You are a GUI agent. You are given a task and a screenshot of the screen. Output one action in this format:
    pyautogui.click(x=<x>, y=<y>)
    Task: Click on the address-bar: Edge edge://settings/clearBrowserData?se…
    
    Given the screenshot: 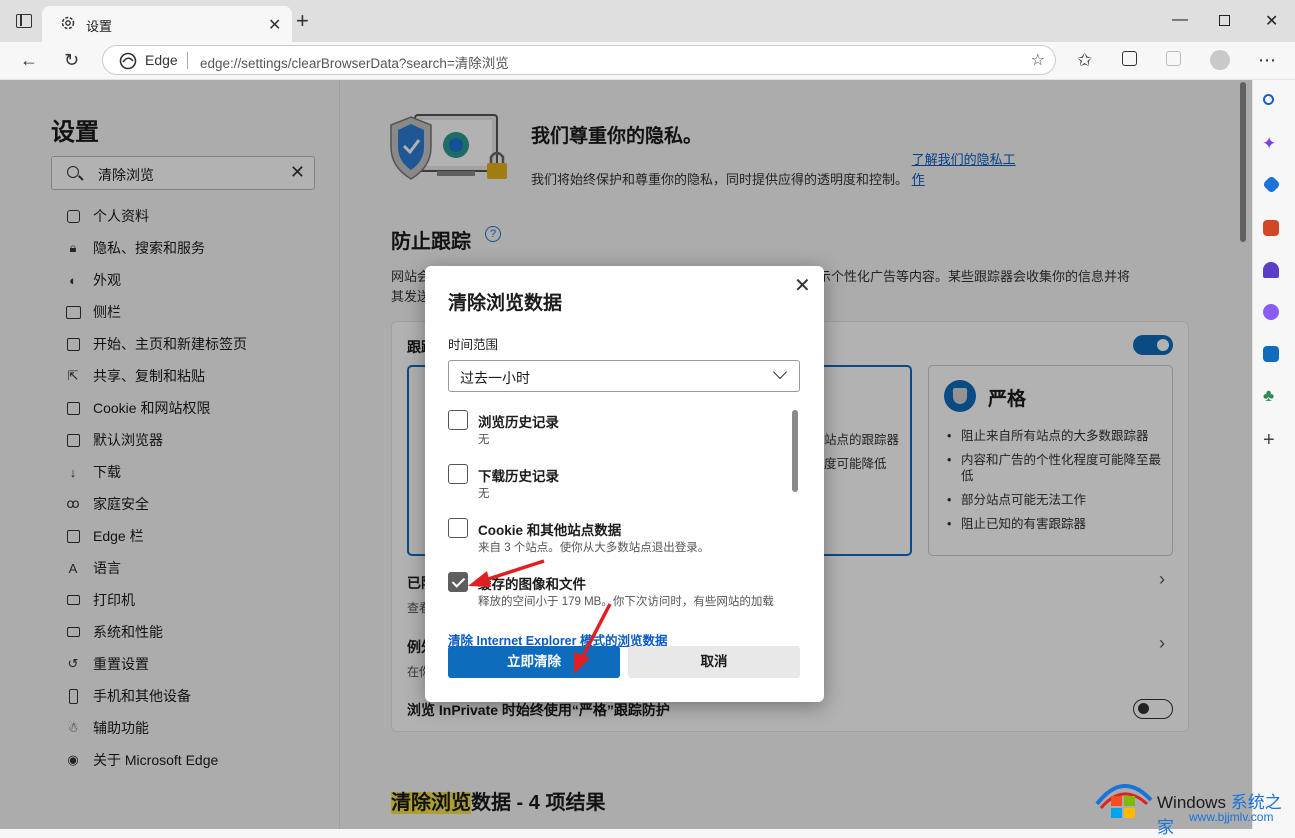 What is the action you would take?
    pyautogui.click(x=579, y=60)
    